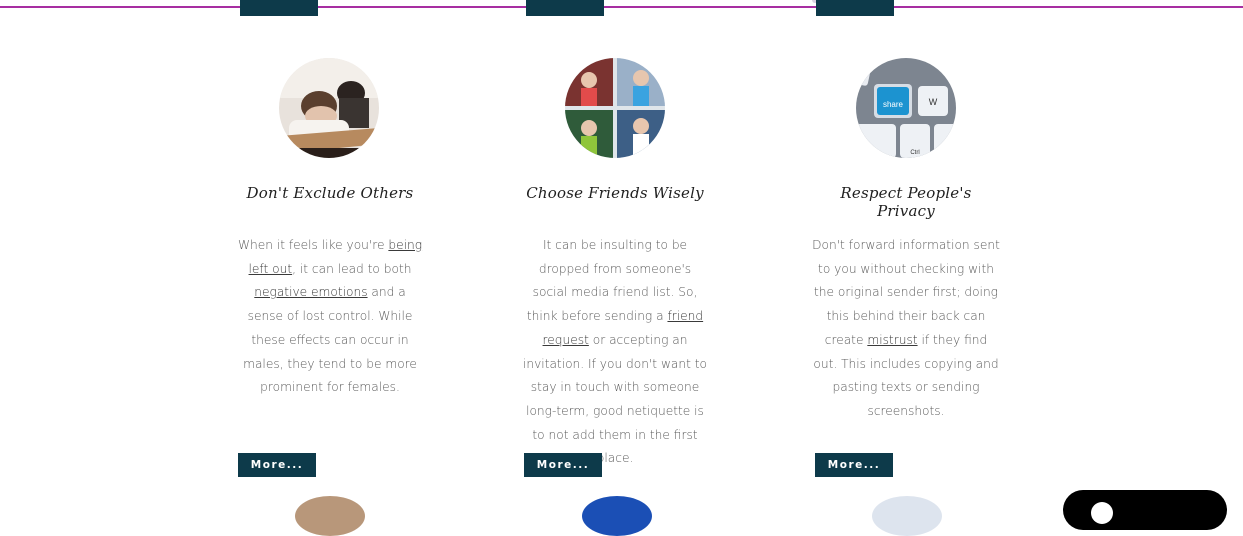 The height and width of the screenshot is (536, 1243). I want to click on accent-divider, so click(621, 7).